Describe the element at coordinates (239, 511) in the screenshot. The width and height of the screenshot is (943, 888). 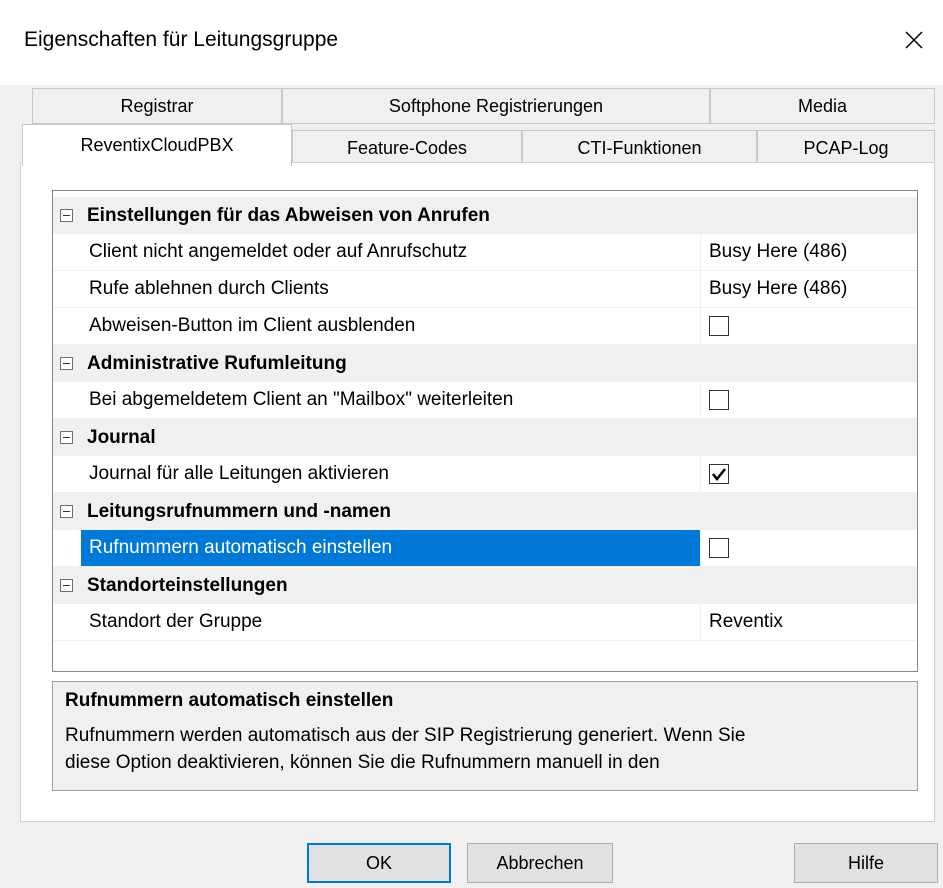
I see `category-label: Leitungsrufnummern und -namen` at that location.